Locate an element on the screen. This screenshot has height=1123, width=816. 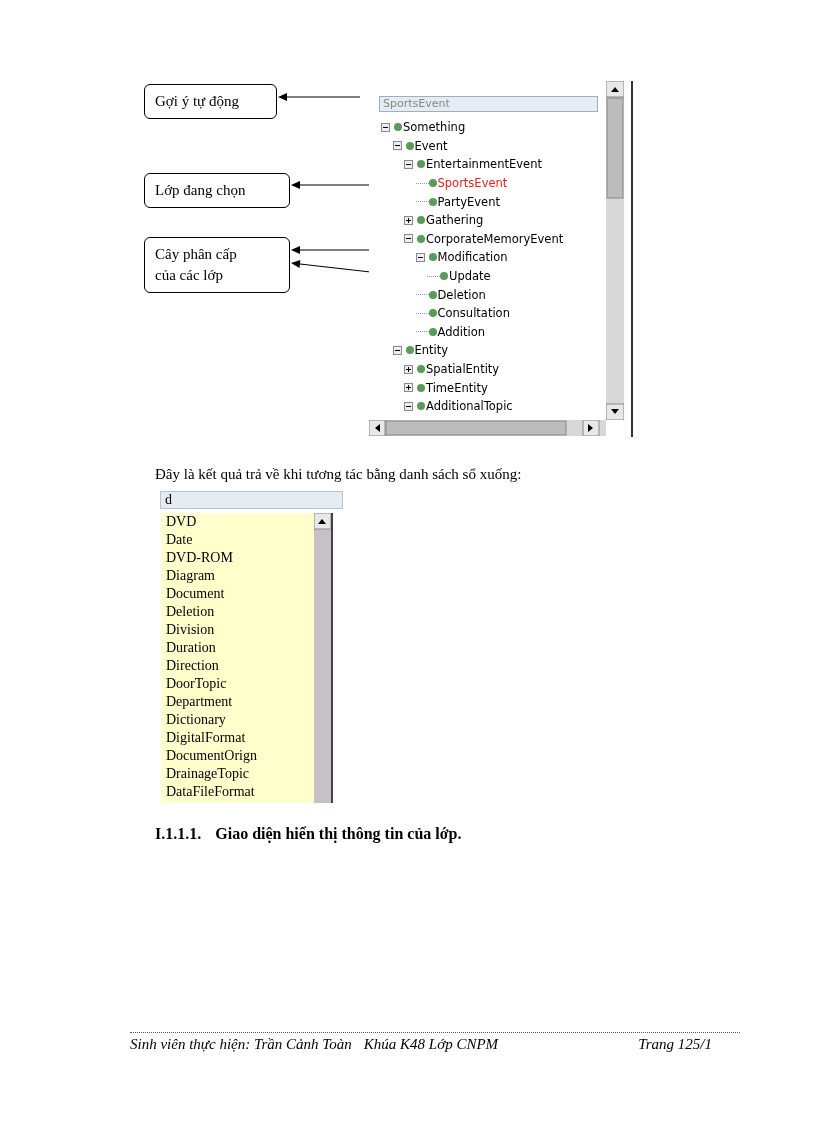
list-item: DVD is located at coordinates (240, 522).